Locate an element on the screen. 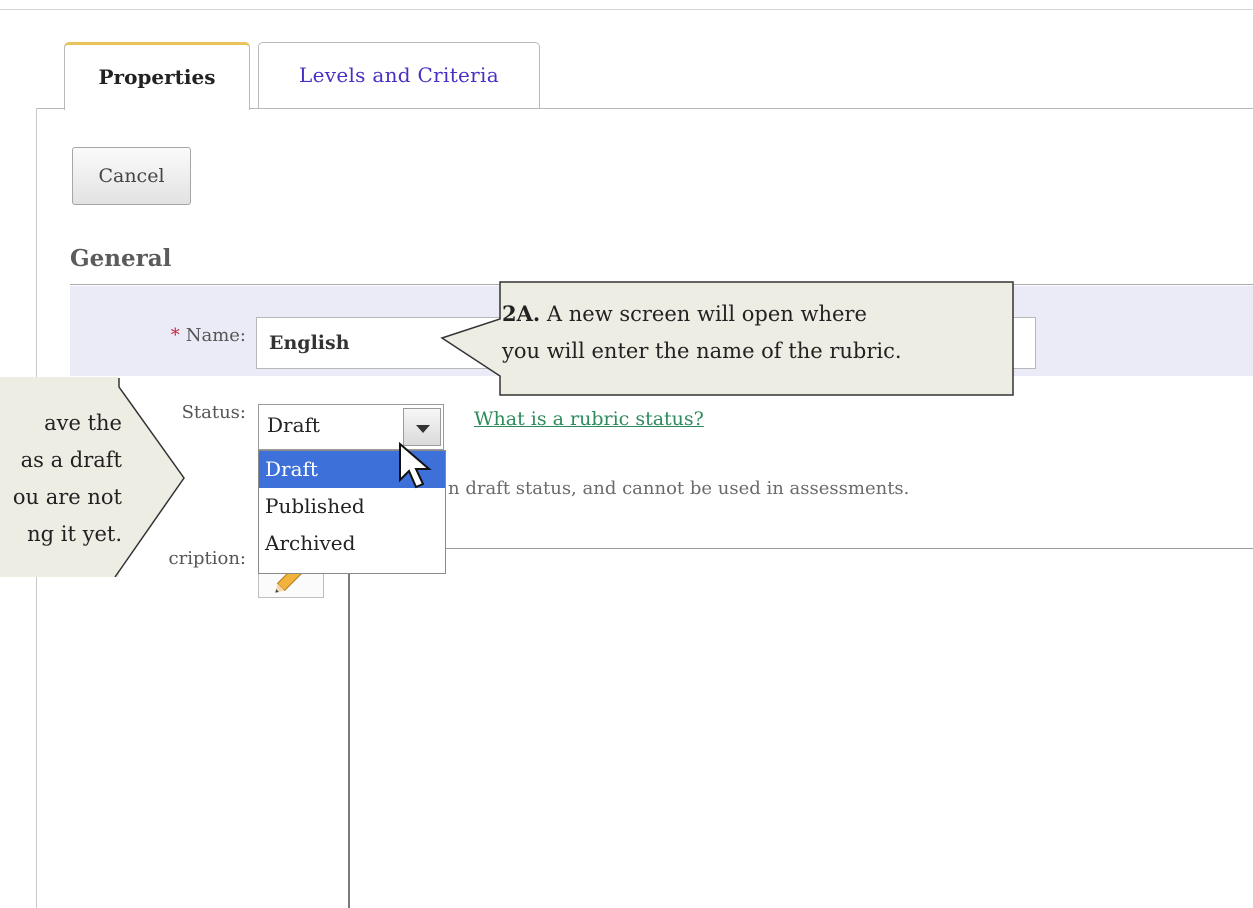 The image size is (1253, 908). tab-levels-and-criteria: Levels and Criteria is located at coordinates (399, 75).